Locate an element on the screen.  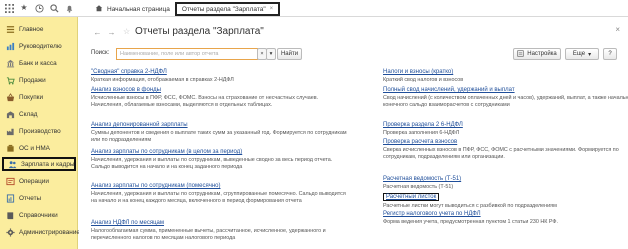
sidebar-item: Операции is located at coordinates (39, 181).